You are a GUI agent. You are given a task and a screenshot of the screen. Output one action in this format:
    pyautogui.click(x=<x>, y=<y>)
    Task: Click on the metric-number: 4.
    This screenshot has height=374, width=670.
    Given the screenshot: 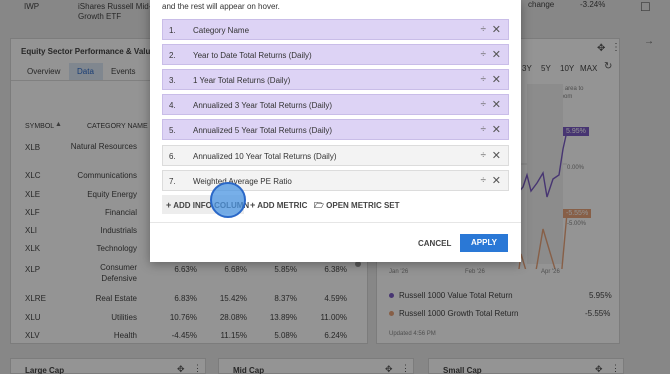 What is the action you would take?
    pyautogui.click(x=172, y=105)
    